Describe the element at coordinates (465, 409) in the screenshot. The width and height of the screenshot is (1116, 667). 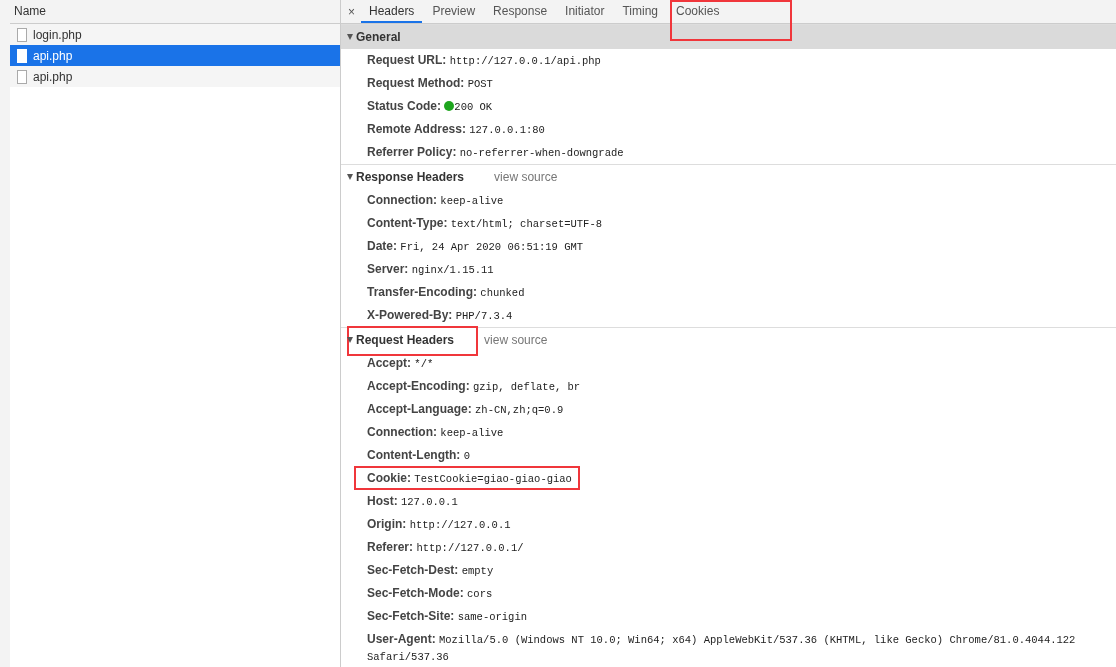
I see `header-entry: Accept-Language: zh-CN,zh;q=0.9` at that location.